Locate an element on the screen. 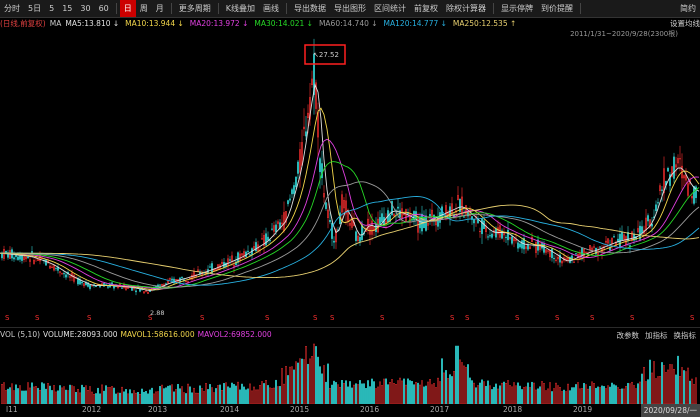 This screenshot has height=417, width=700. toolbar-item-0: 分时 is located at coordinates (12, 8).